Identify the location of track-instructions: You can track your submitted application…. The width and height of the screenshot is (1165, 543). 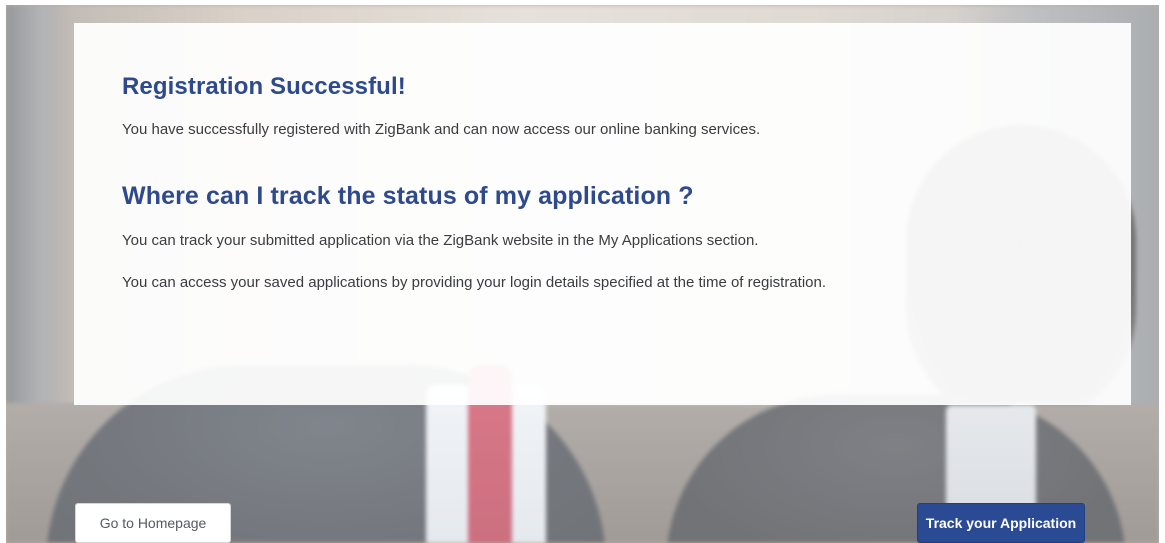
(440, 240).